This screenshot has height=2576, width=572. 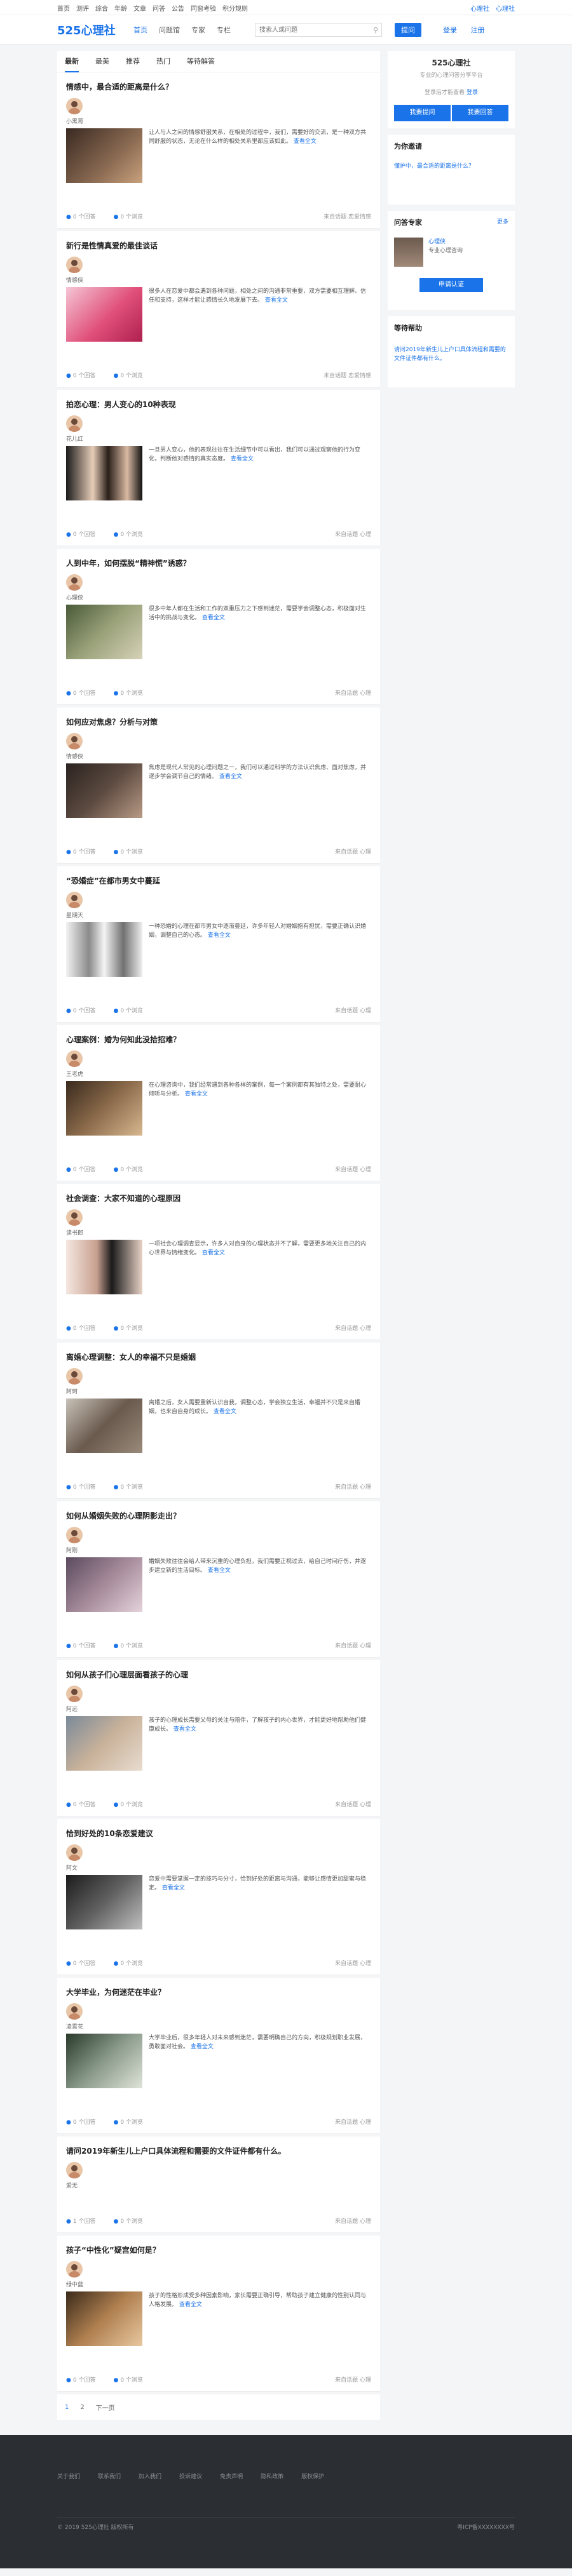 I want to click on feed-tab: 等待解答, so click(x=201, y=61).